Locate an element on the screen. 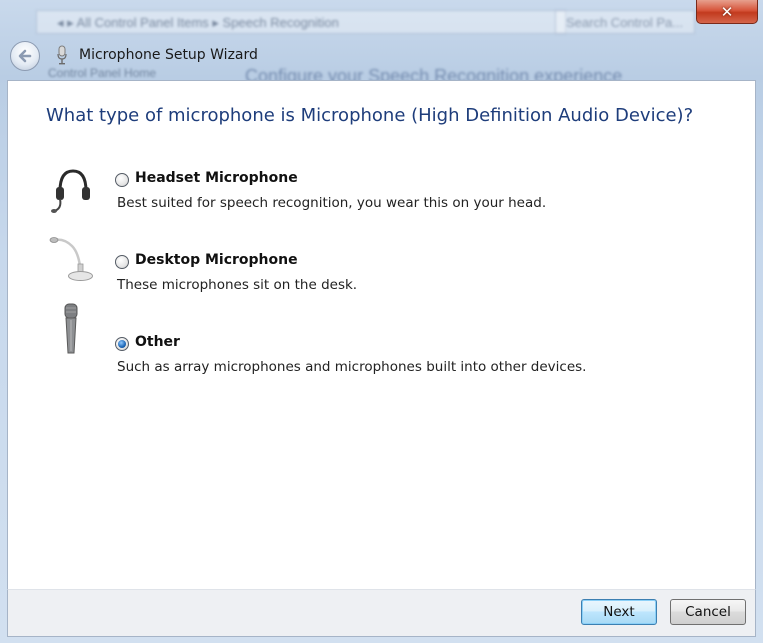 This screenshot has width=763, height=643. headset-label: Headset Microphone is located at coordinates (216, 178).